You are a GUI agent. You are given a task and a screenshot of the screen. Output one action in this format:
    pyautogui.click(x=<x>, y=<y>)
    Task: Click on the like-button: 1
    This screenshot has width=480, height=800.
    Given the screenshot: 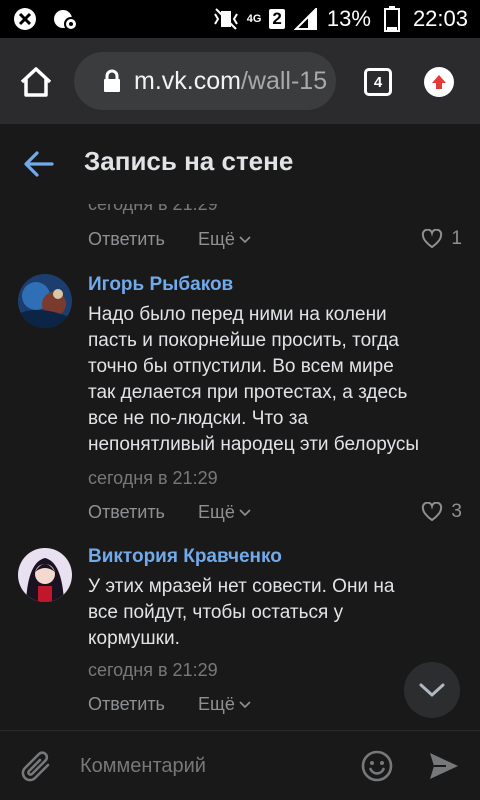 What is the action you would take?
    pyautogui.click(x=441, y=239)
    